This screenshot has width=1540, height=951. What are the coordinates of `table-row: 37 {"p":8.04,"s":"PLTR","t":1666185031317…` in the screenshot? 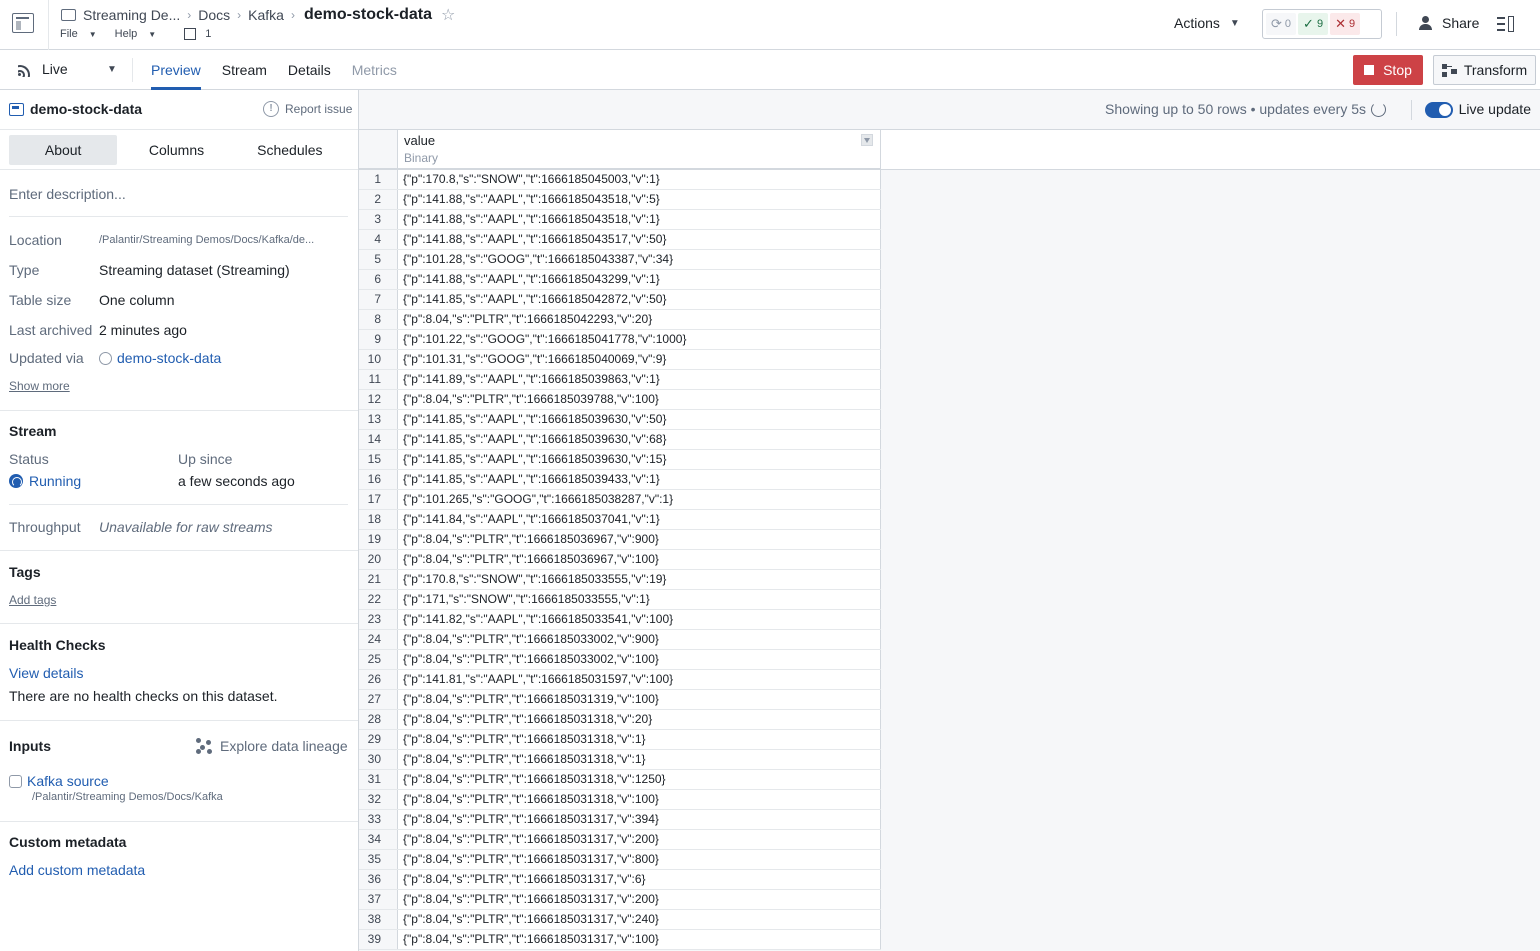 It's located at (620, 900).